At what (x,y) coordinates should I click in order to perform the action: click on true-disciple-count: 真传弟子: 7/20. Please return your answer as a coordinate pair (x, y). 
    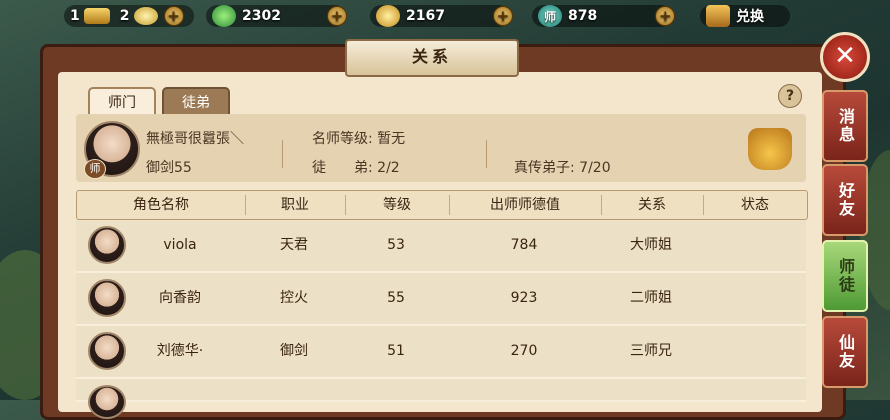
    Looking at the image, I should click on (562, 168).